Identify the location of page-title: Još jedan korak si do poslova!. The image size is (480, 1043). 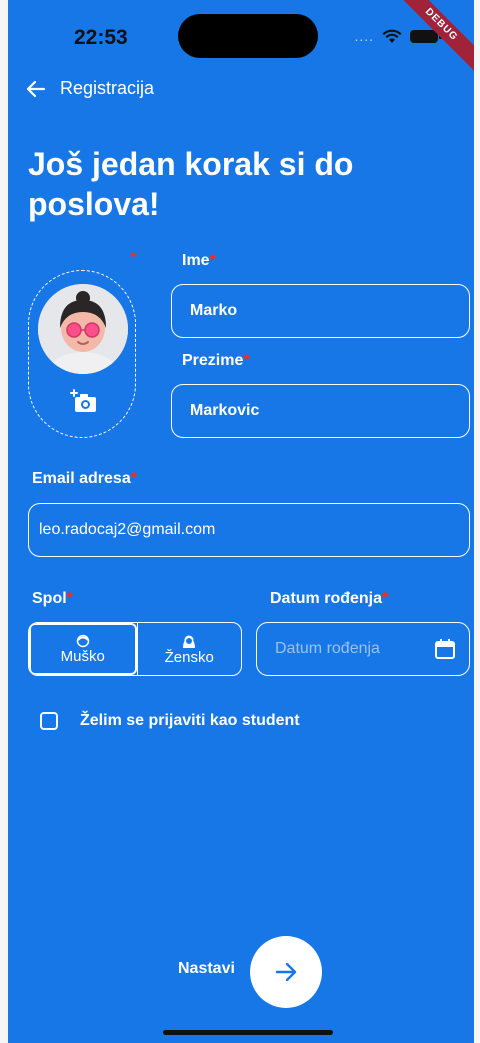
(191, 184).